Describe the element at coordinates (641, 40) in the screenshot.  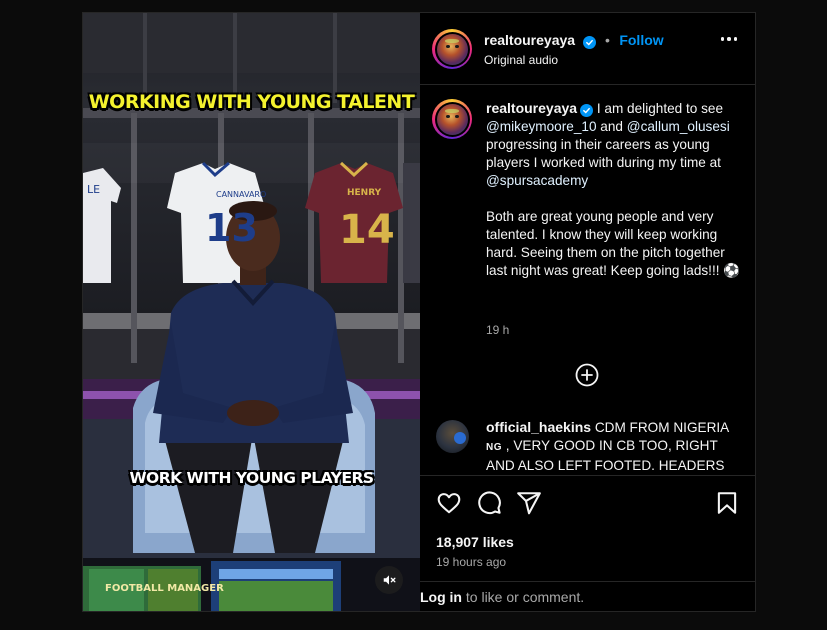
I see `follow-button: Follow` at that location.